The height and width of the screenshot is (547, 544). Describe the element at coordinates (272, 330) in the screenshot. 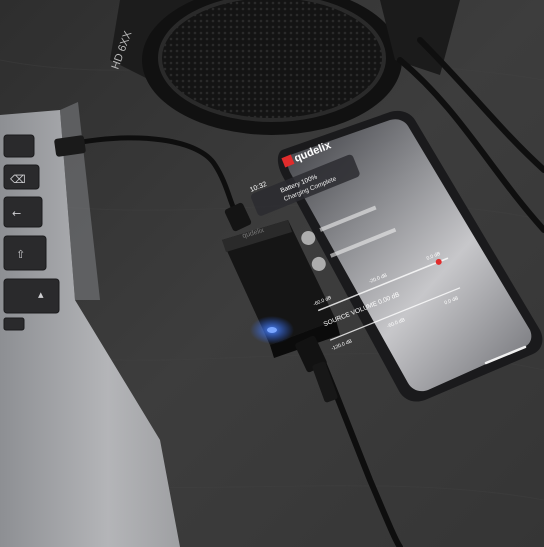

I see `dac-status-led` at that location.